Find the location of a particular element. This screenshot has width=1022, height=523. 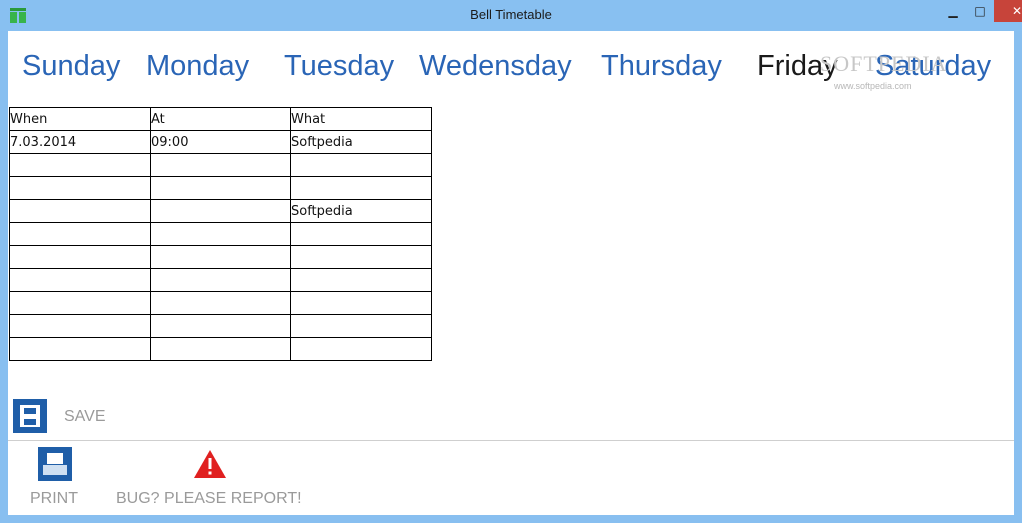

table-cell: 7.03.2014 is located at coordinates (80, 142).